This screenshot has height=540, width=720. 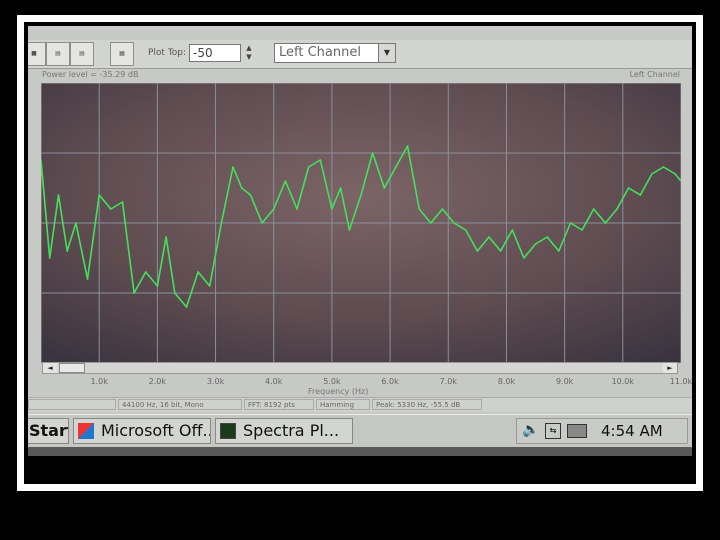 I want to click on x-tick-label: 5.0k, so click(x=332, y=381).